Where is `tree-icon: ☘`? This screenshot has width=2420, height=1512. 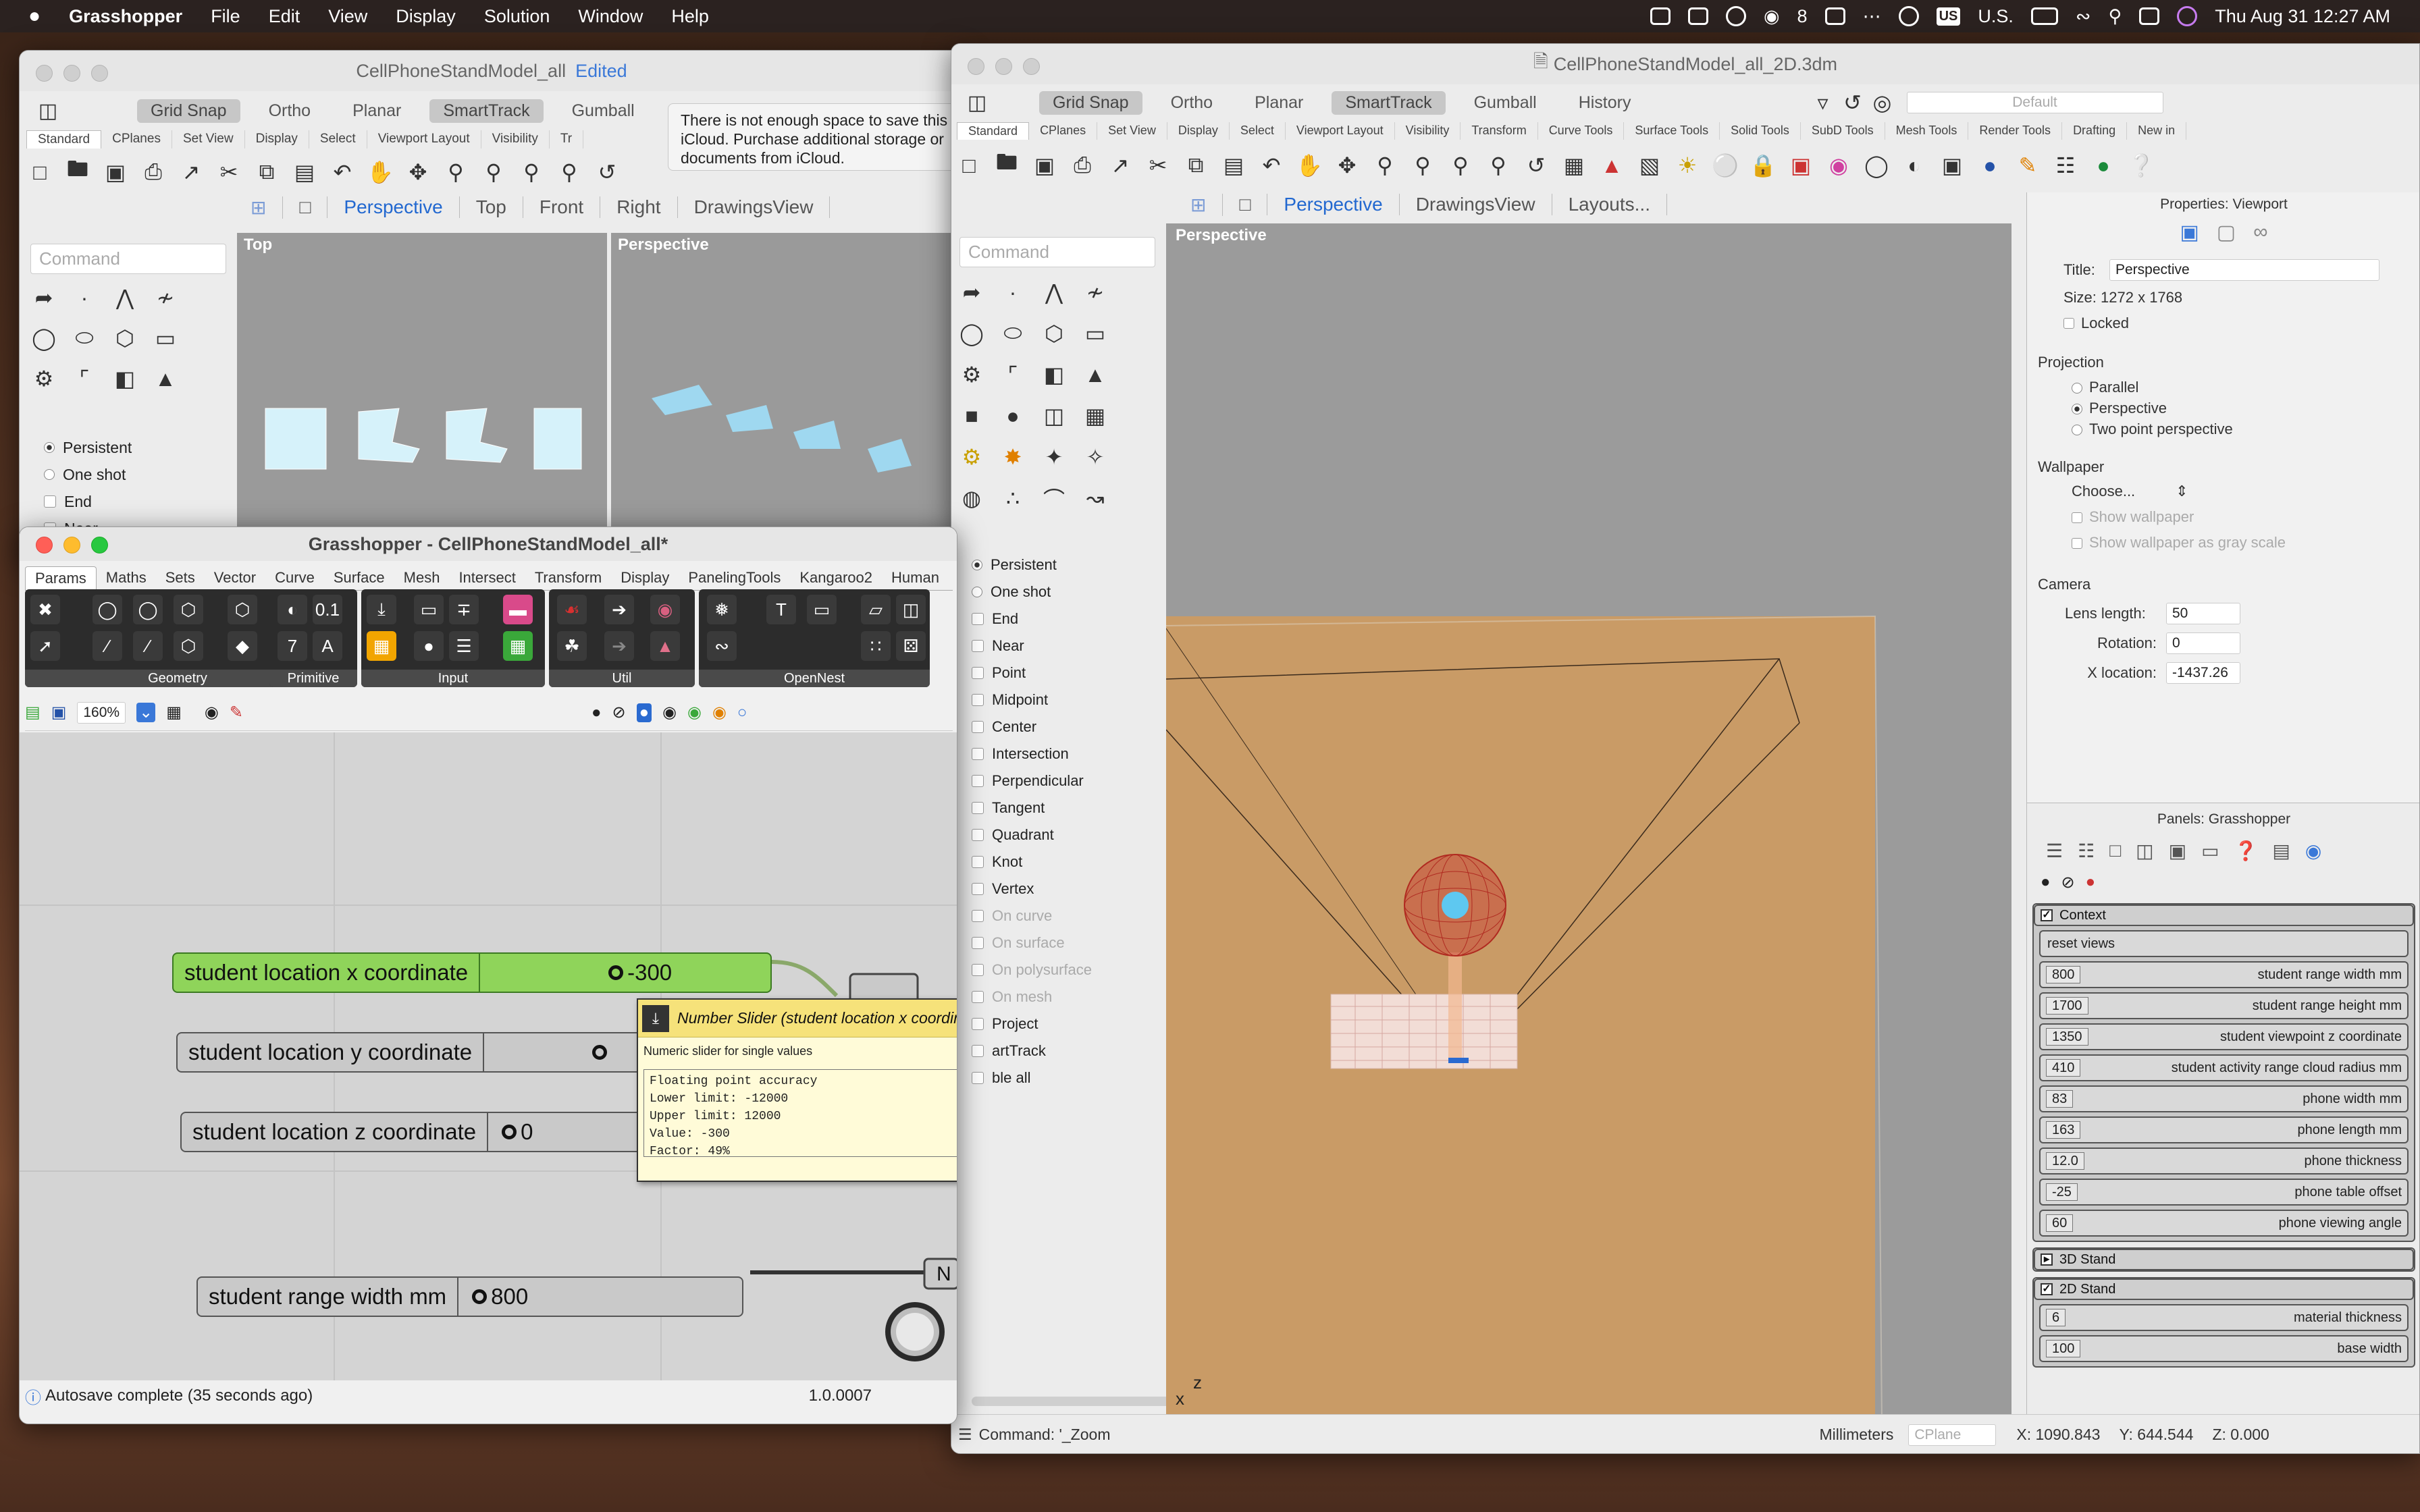 tree-icon: ☘ is located at coordinates (572, 646).